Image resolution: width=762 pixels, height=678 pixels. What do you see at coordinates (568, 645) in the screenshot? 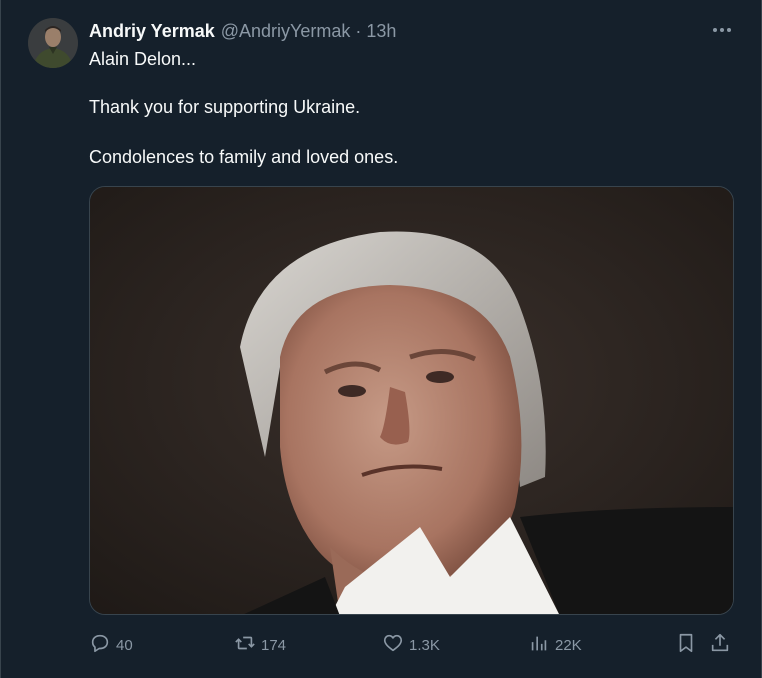
I see `views-count: 22K` at bounding box center [568, 645].